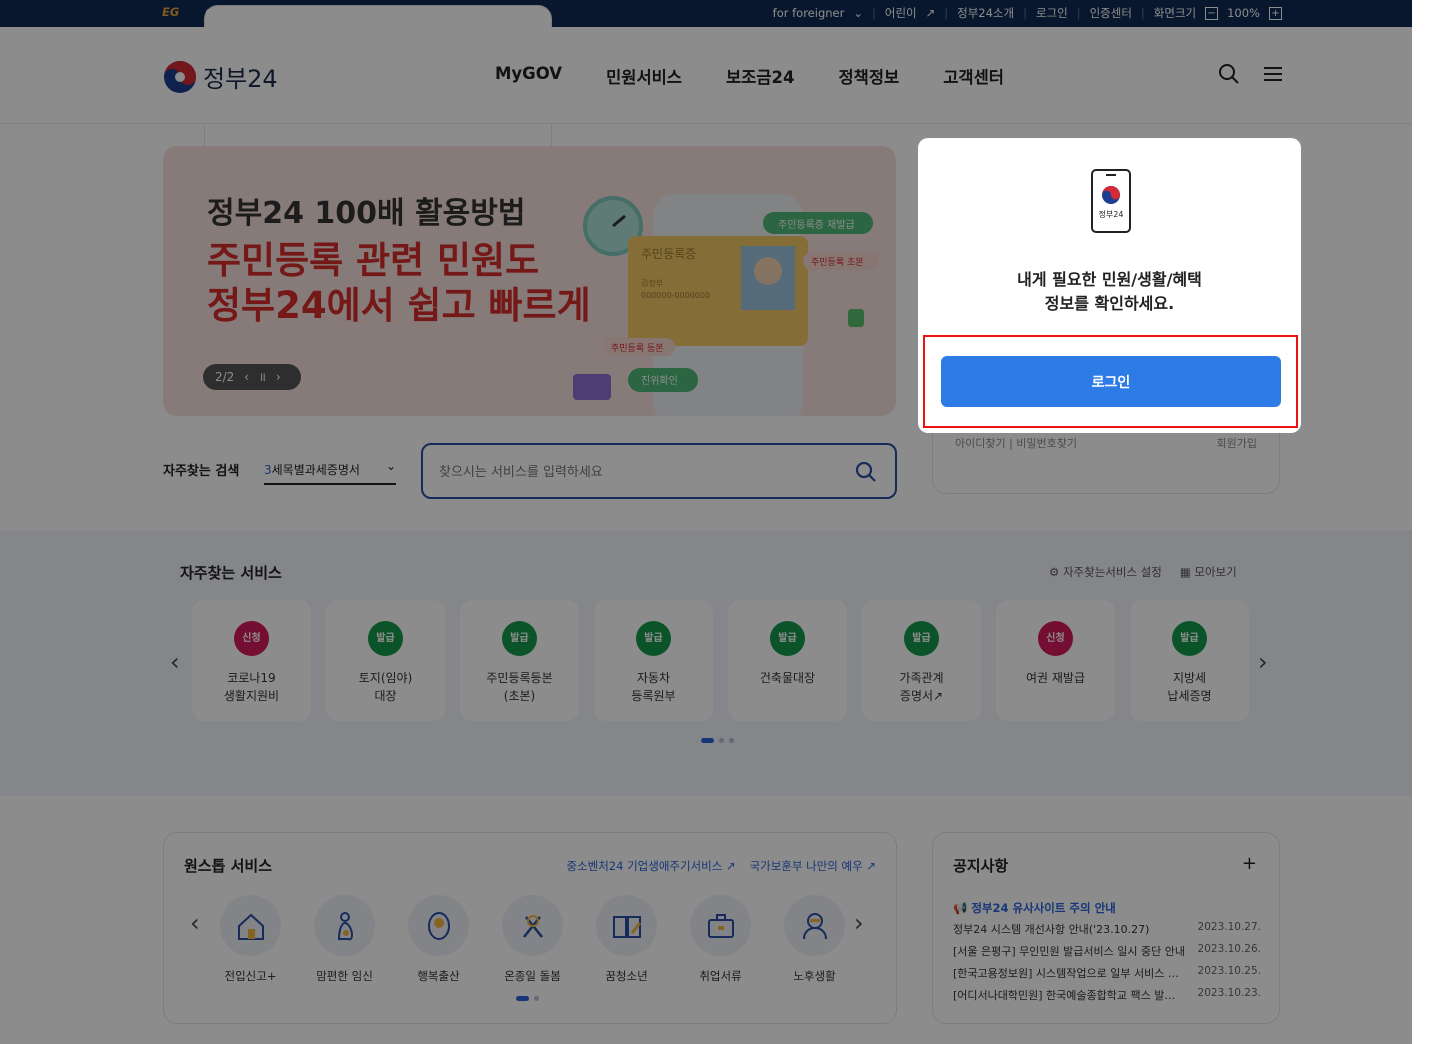 The height and width of the screenshot is (1044, 1440). What do you see at coordinates (1111, 201) in the screenshot?
I see `phone-app-icon: 정부24` at bounding box center [1111, 201].